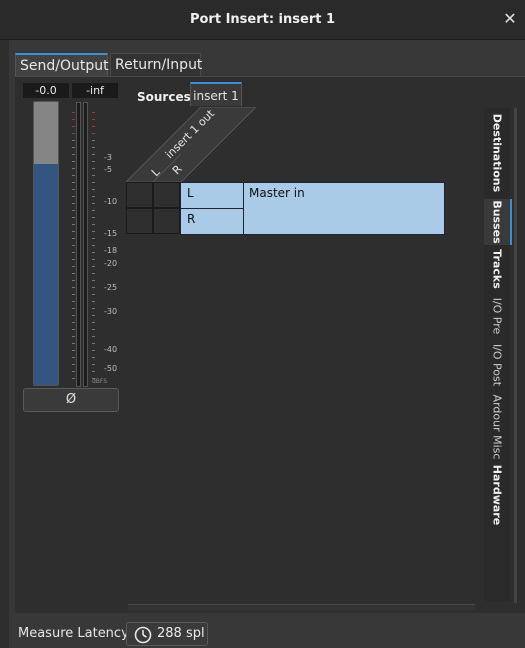 This screenshot has width=525, height=648. What do you see at coordinates (216, 94) in the screenshot?
I see `source-tab-insert: insert 1` at bounding box center [216, 94].